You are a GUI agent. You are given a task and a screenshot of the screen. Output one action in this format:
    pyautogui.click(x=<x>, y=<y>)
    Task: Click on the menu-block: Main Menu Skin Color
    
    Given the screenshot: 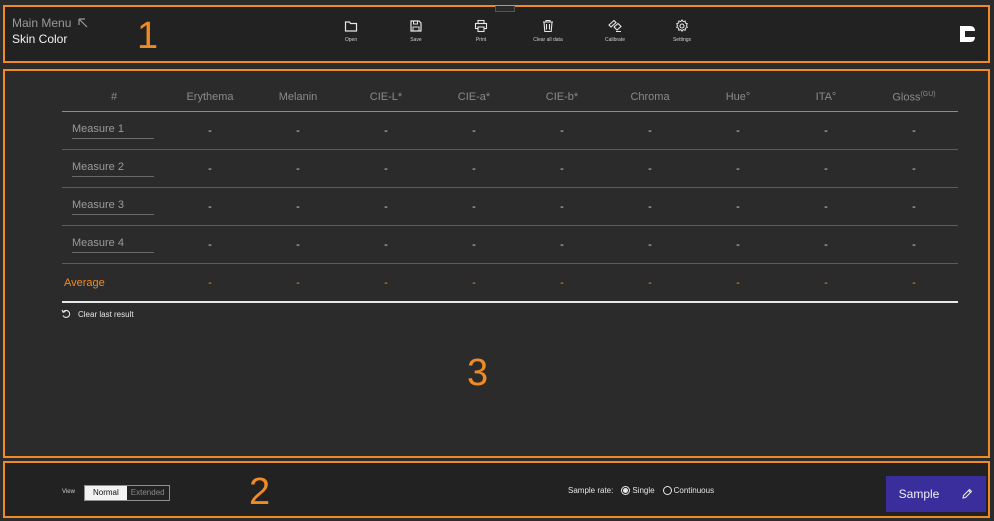 What is the action you would take?
    pyautogui.click(x=50, y=31)
    